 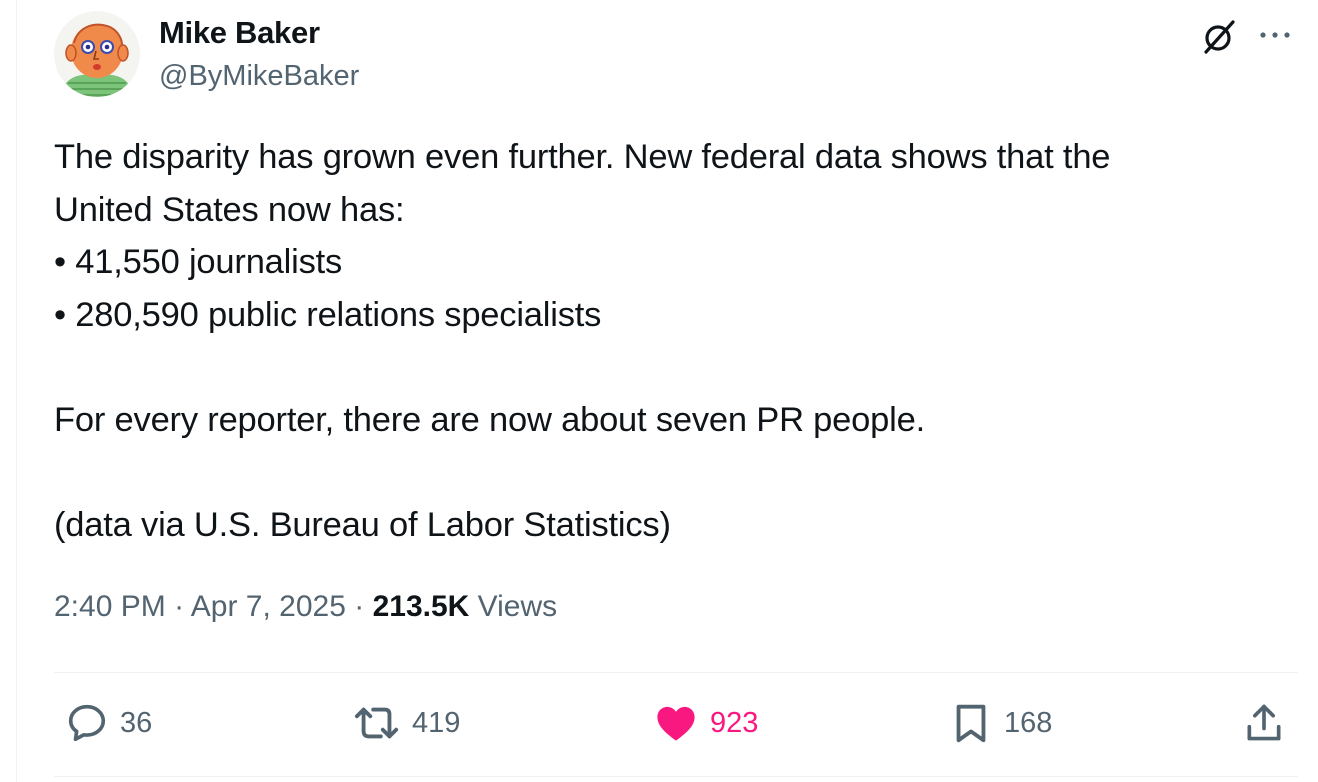 What do you see at coordinates (136, 722) in the screenshot?
I see `reply-count: 36` at bounding box center [136, 722].